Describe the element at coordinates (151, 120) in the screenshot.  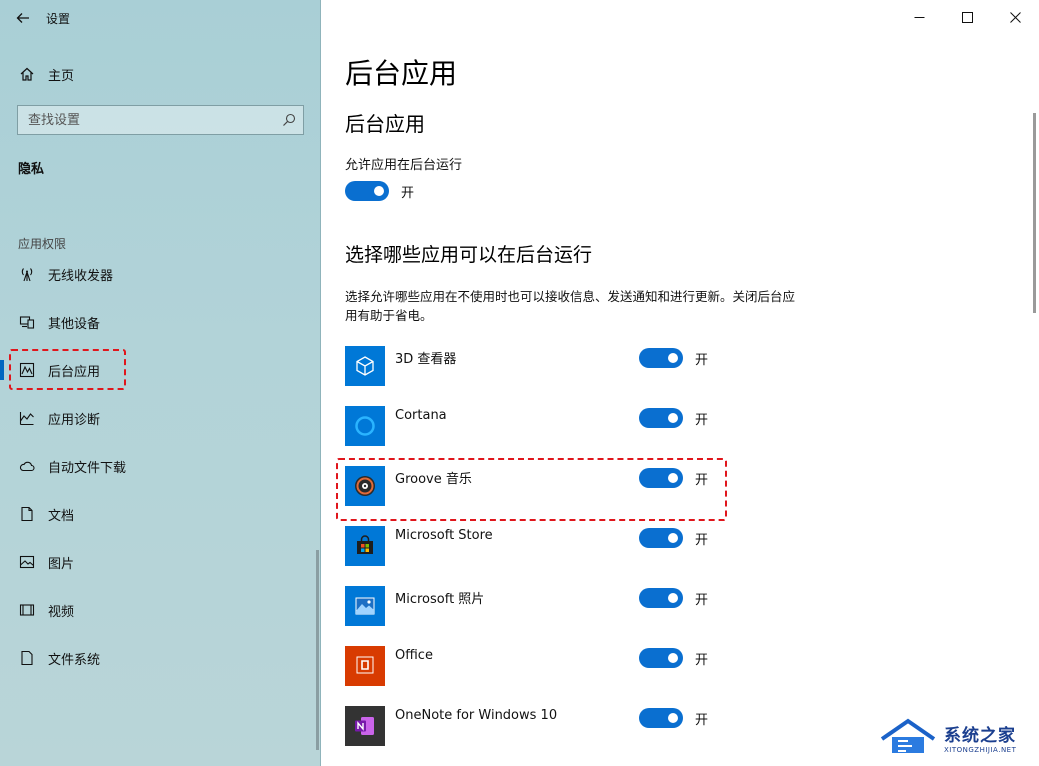
I see `search-input` at that location.